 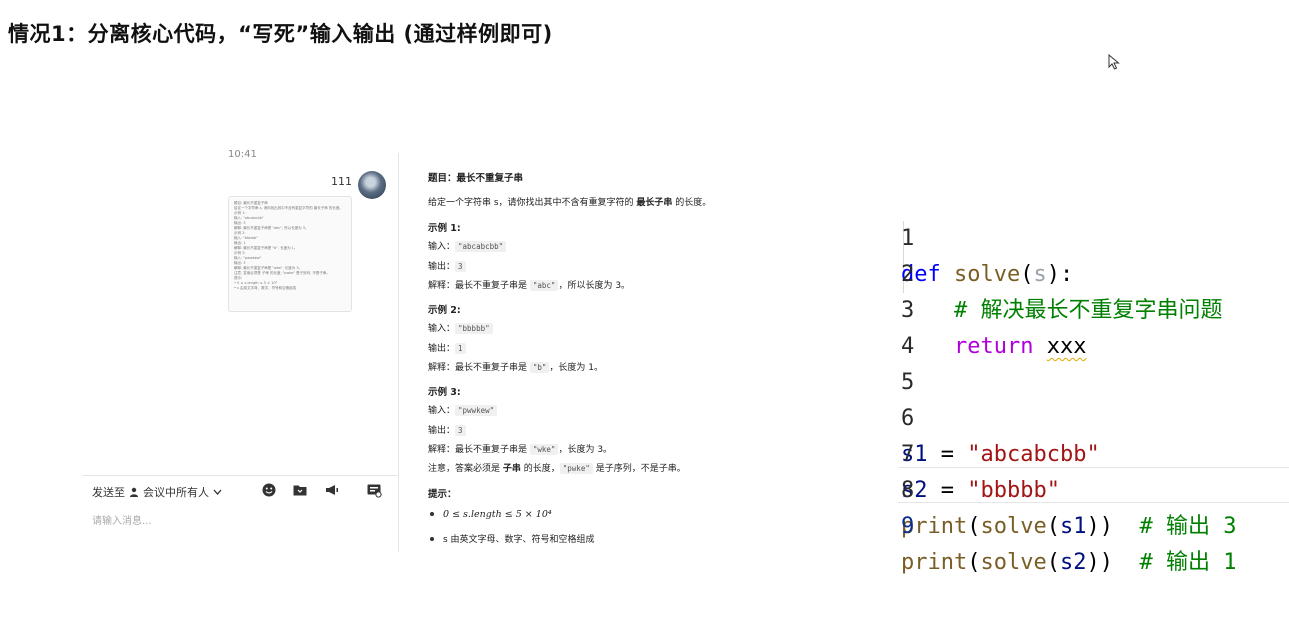 I want to click on example-1-explanation: 解释：最长不重复子串是 "abc" ，所以长度为 3。, so click(x=529, y=284).